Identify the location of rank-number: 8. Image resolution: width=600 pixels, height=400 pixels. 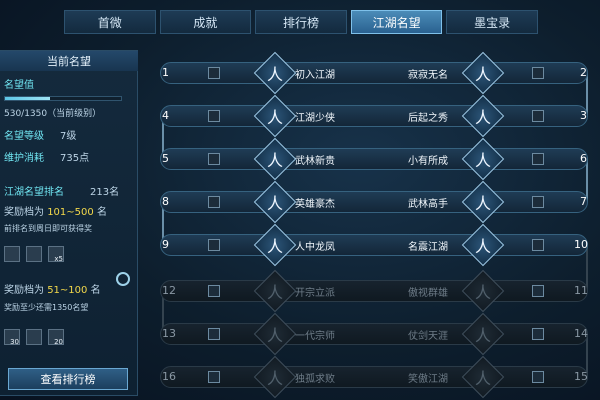
(165, 201).